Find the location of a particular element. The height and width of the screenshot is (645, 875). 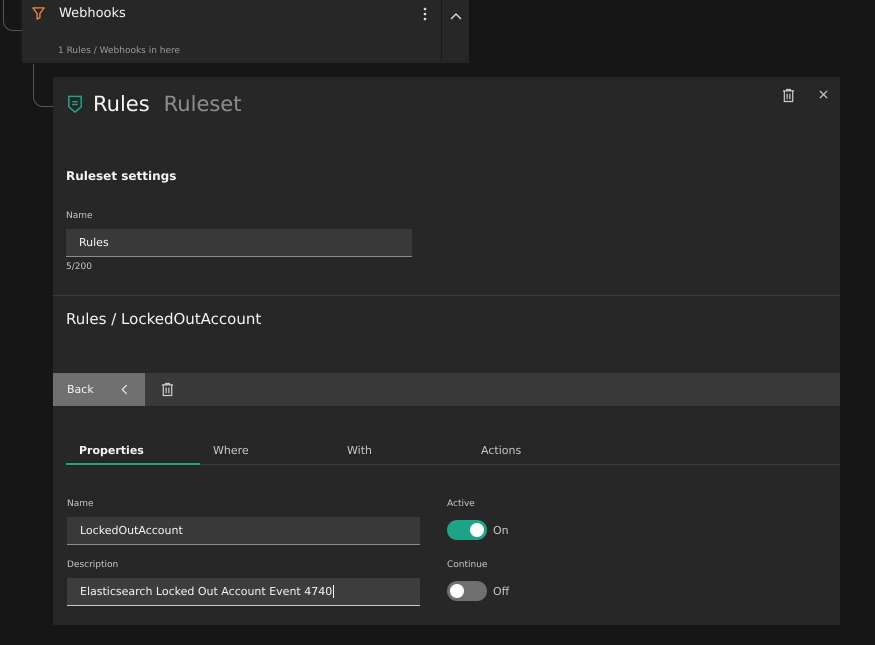

toggle-label: Continue is located at coordinates (467, 565).